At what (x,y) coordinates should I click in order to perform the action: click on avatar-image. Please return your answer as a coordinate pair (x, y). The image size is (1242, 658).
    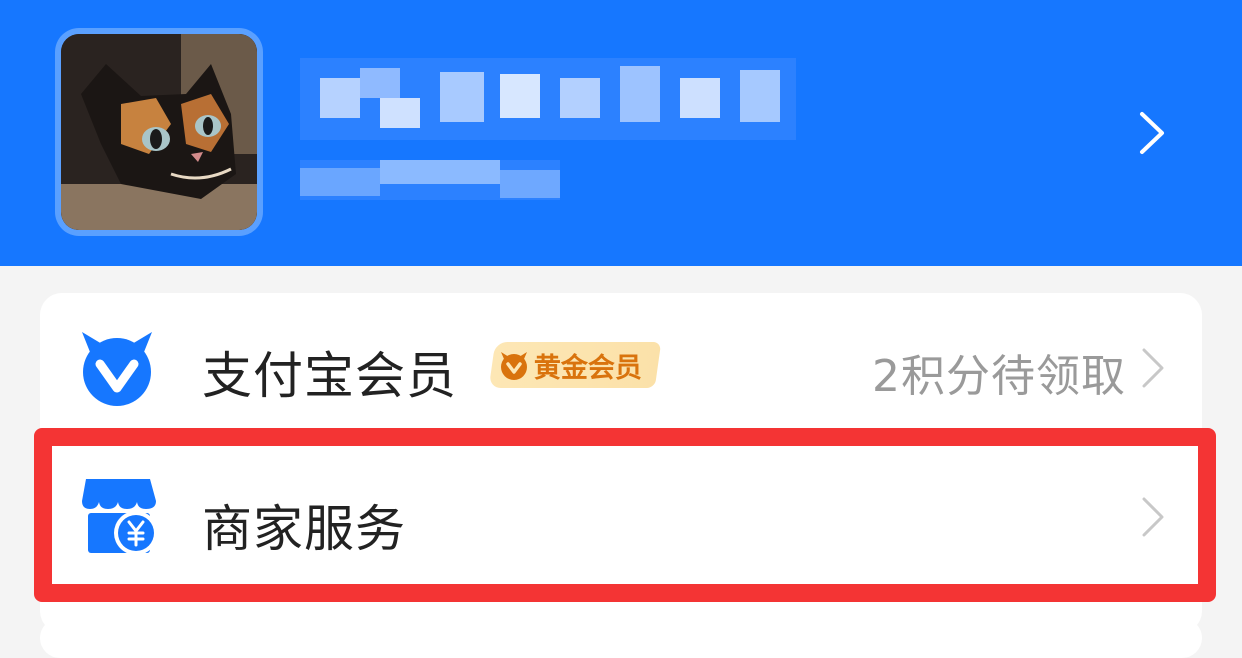
    Looking at the image, I should click on (159, 132).